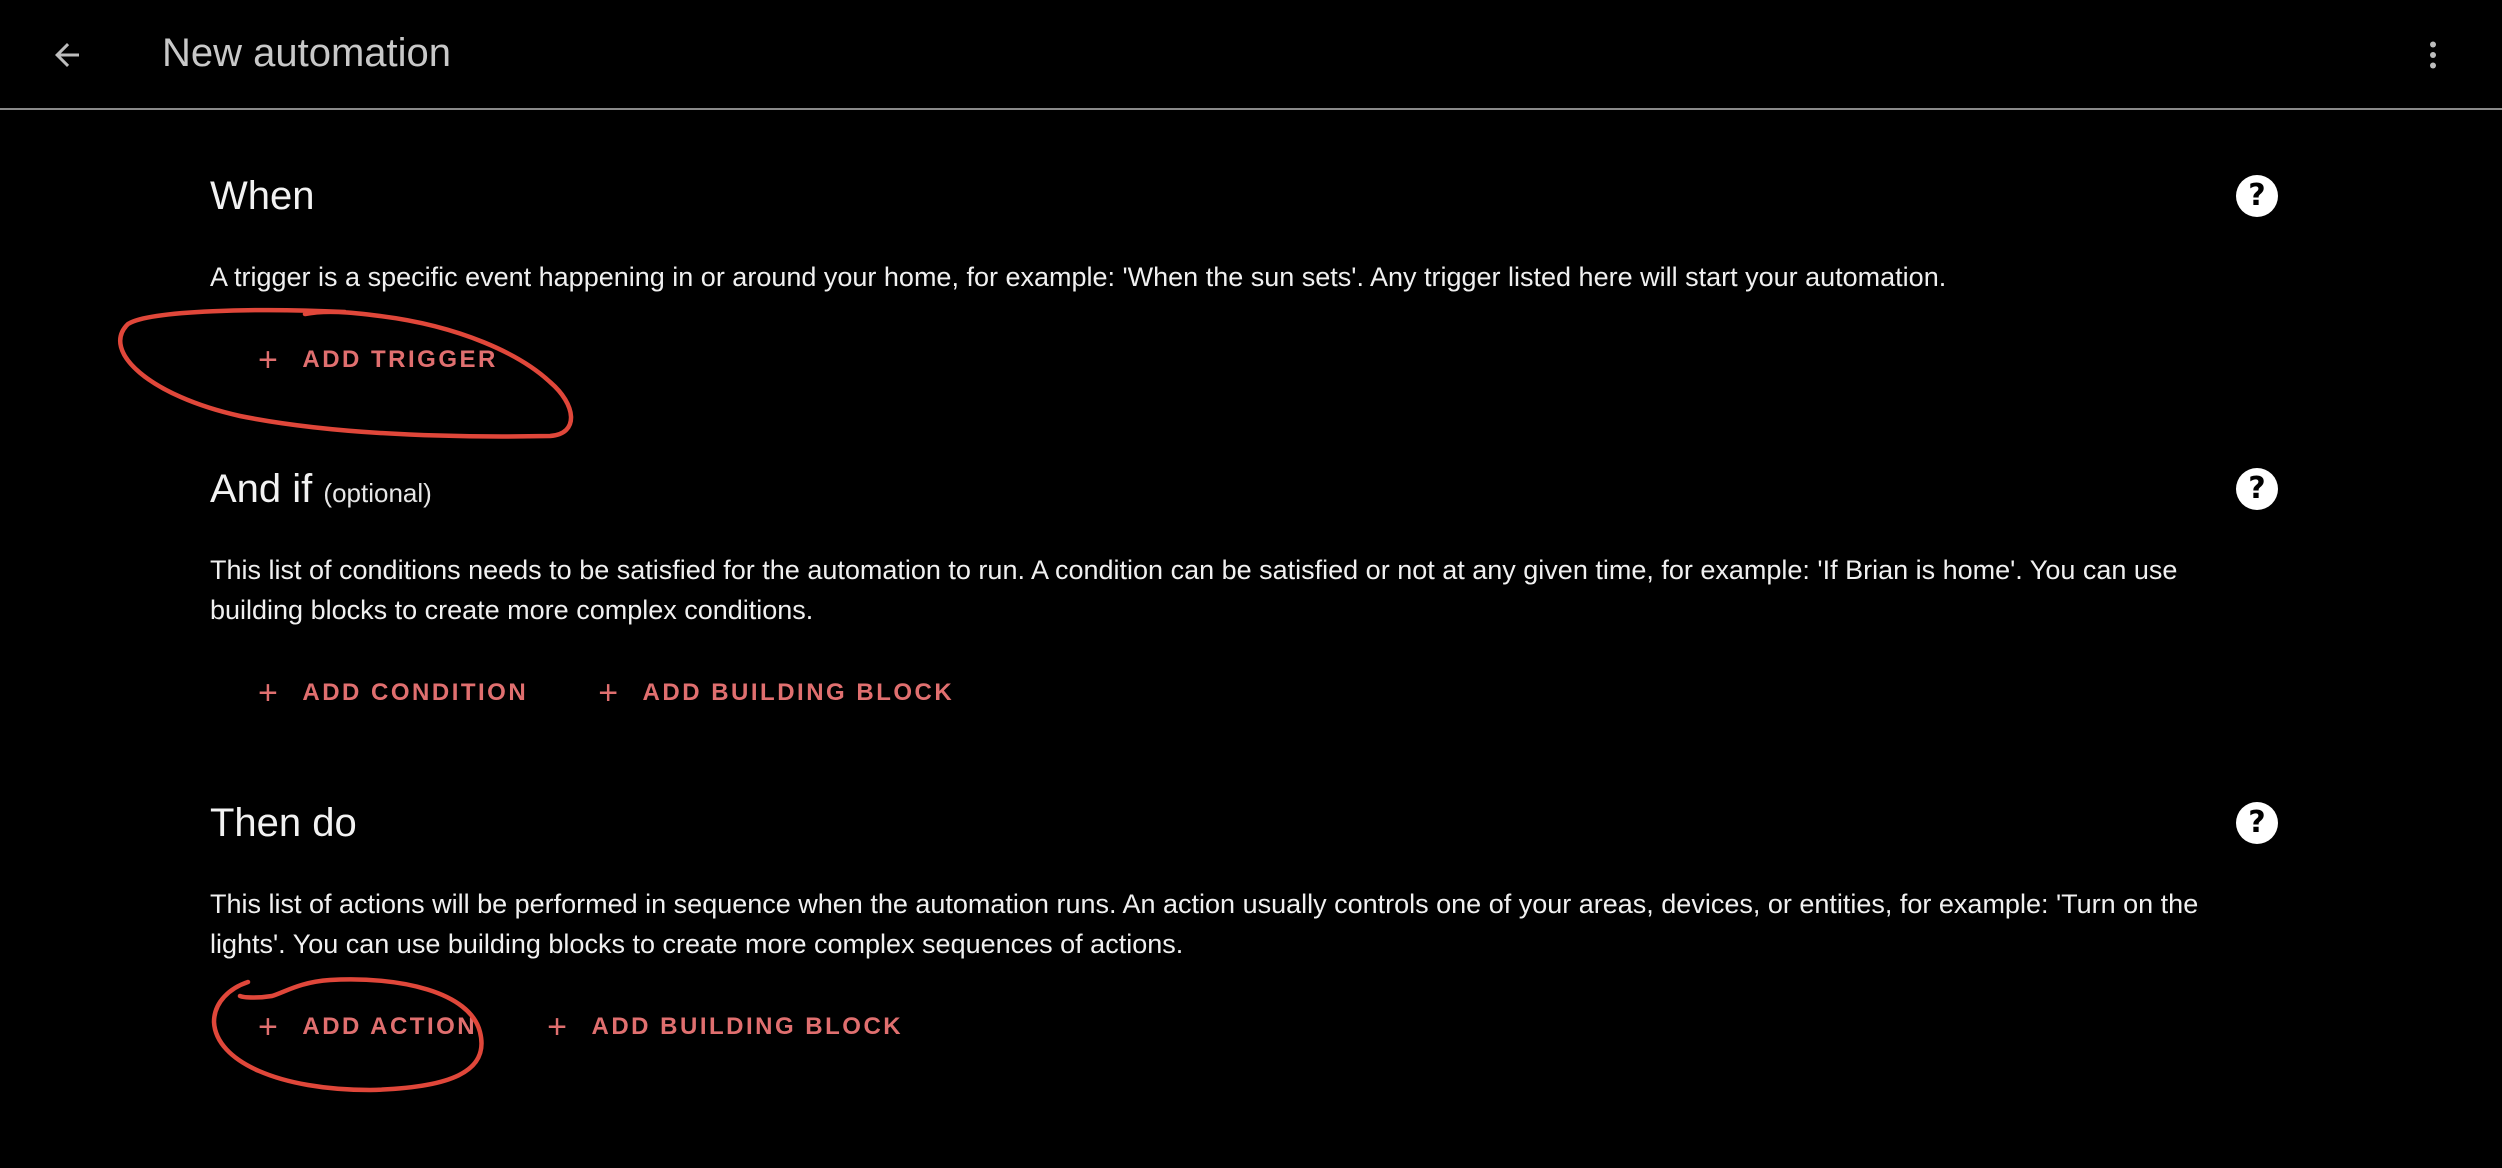  I want to click on arrow-left-icon, so click(67, 55).